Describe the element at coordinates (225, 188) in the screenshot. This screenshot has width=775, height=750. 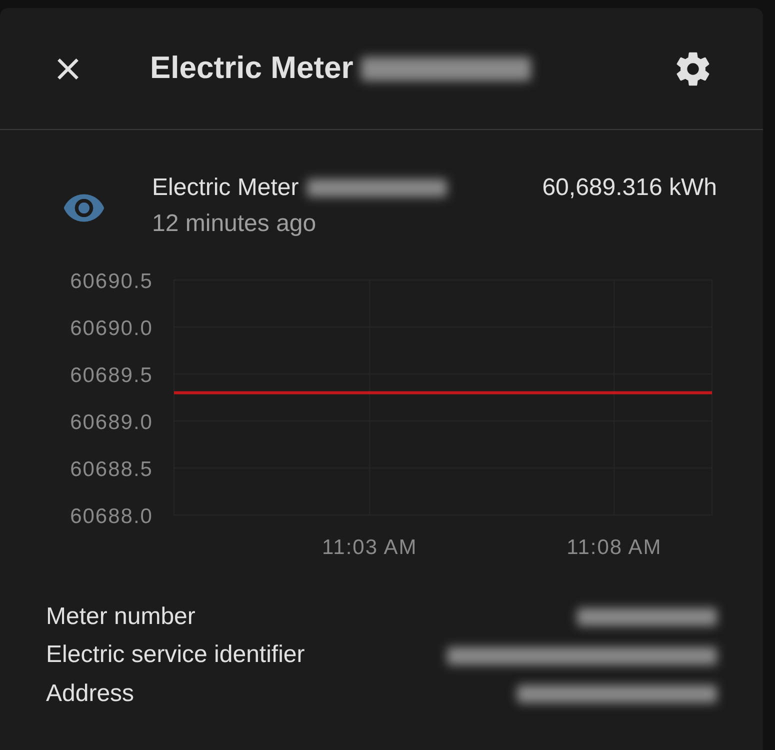
I see `entity-name: Electric Meter` at that location.